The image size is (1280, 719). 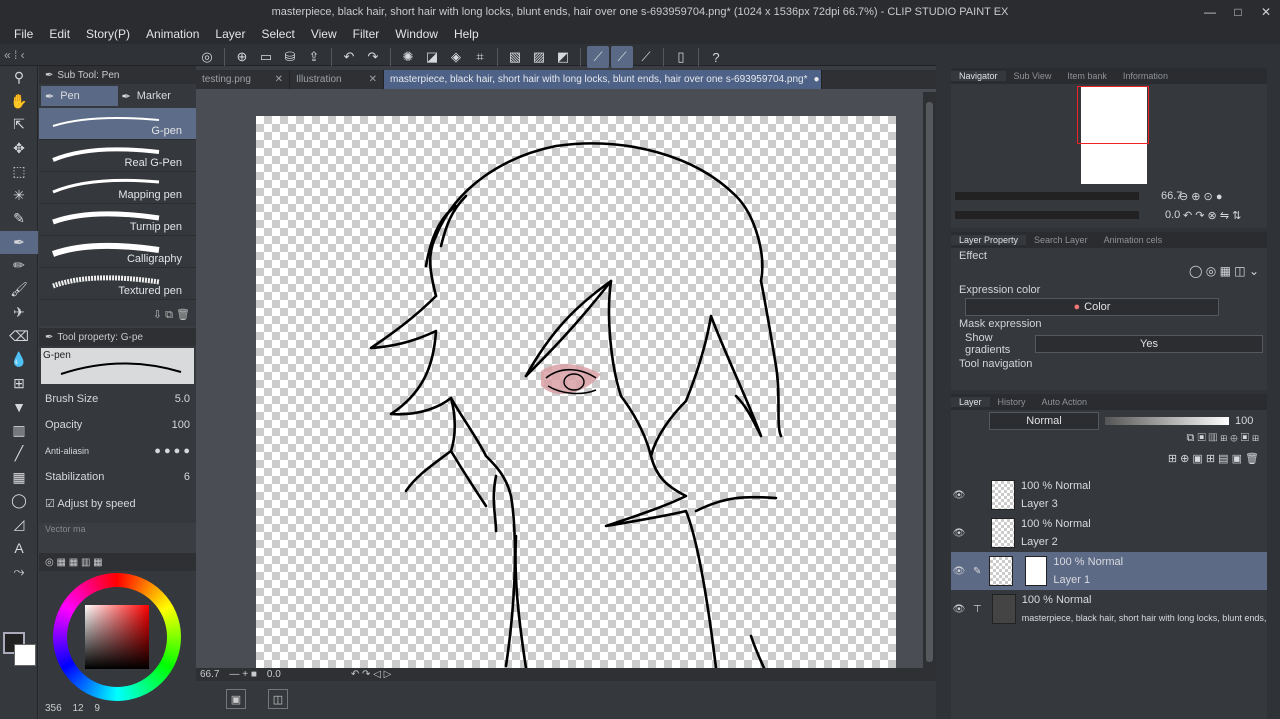 What do you see at coordinates (480, 57) in the screenshot?
I see `crop-icon: ⌗` at bounding box center [480, 57].